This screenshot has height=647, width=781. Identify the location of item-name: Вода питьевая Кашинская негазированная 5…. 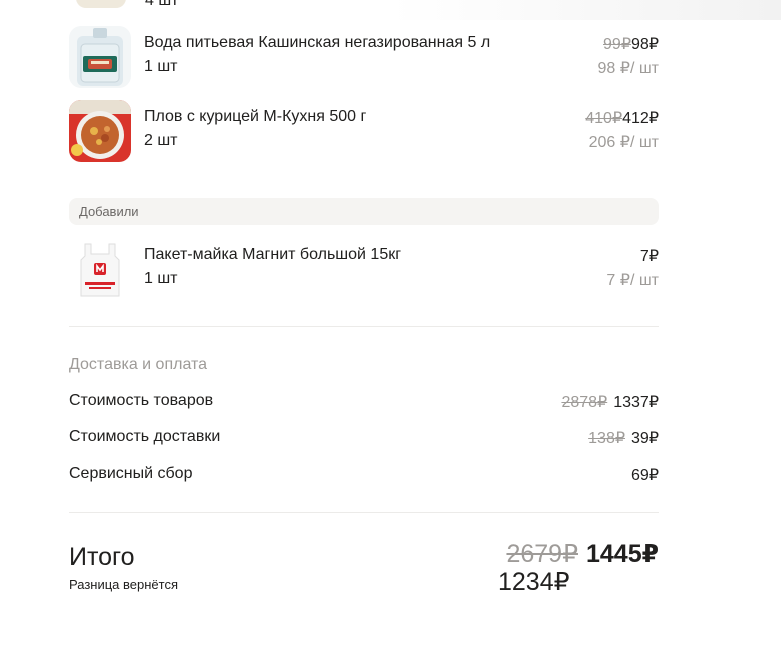
(317, 42).